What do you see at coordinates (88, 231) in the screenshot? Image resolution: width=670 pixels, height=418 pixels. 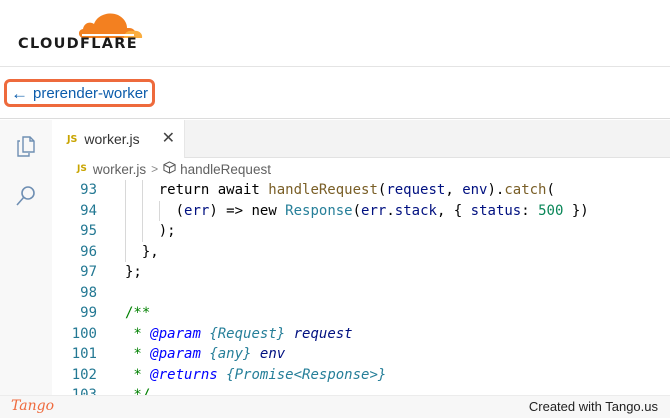 I see `line-number: 95` at bounding box center [88, 231].